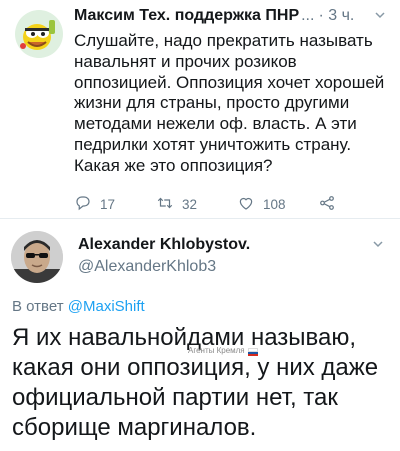  Describe the element at coordinates (38, 306) in the screenshot. I see `replying-to-label: В ответ` at that location.